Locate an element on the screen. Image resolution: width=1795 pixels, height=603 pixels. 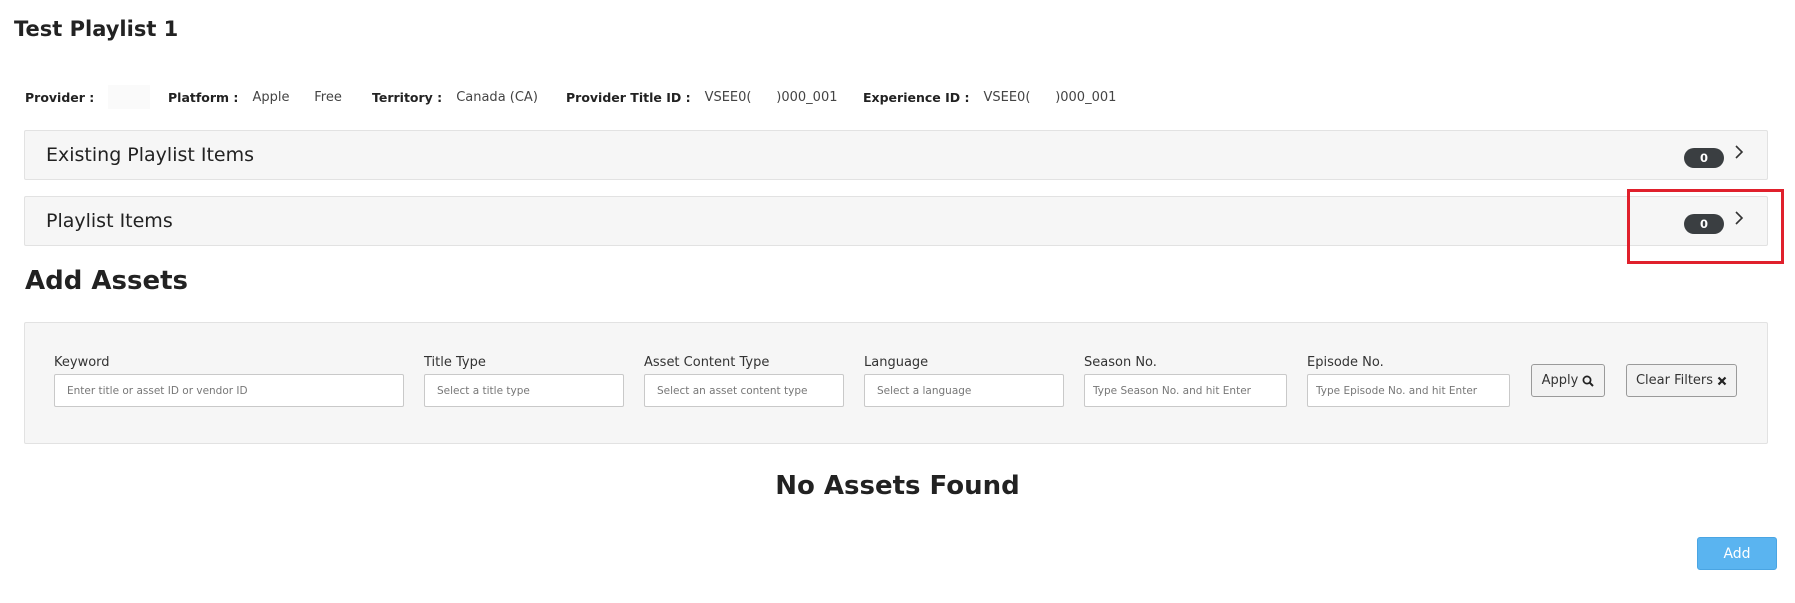
existing-playlist-items-title: Existing Playlist Items is located at coordinates (150, 155).